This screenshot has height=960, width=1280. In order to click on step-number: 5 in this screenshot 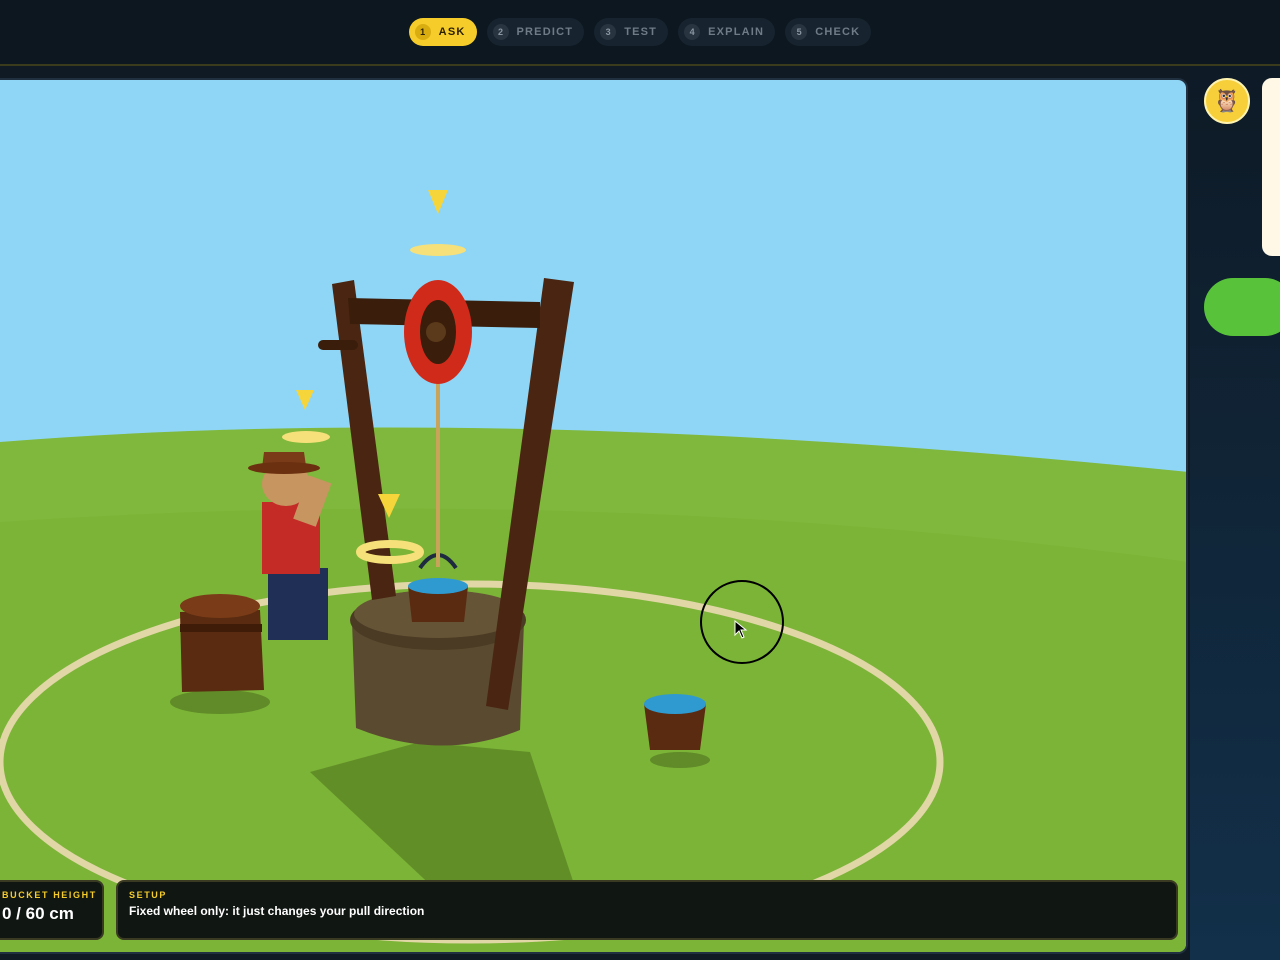, I will do `click(799, 32)`.